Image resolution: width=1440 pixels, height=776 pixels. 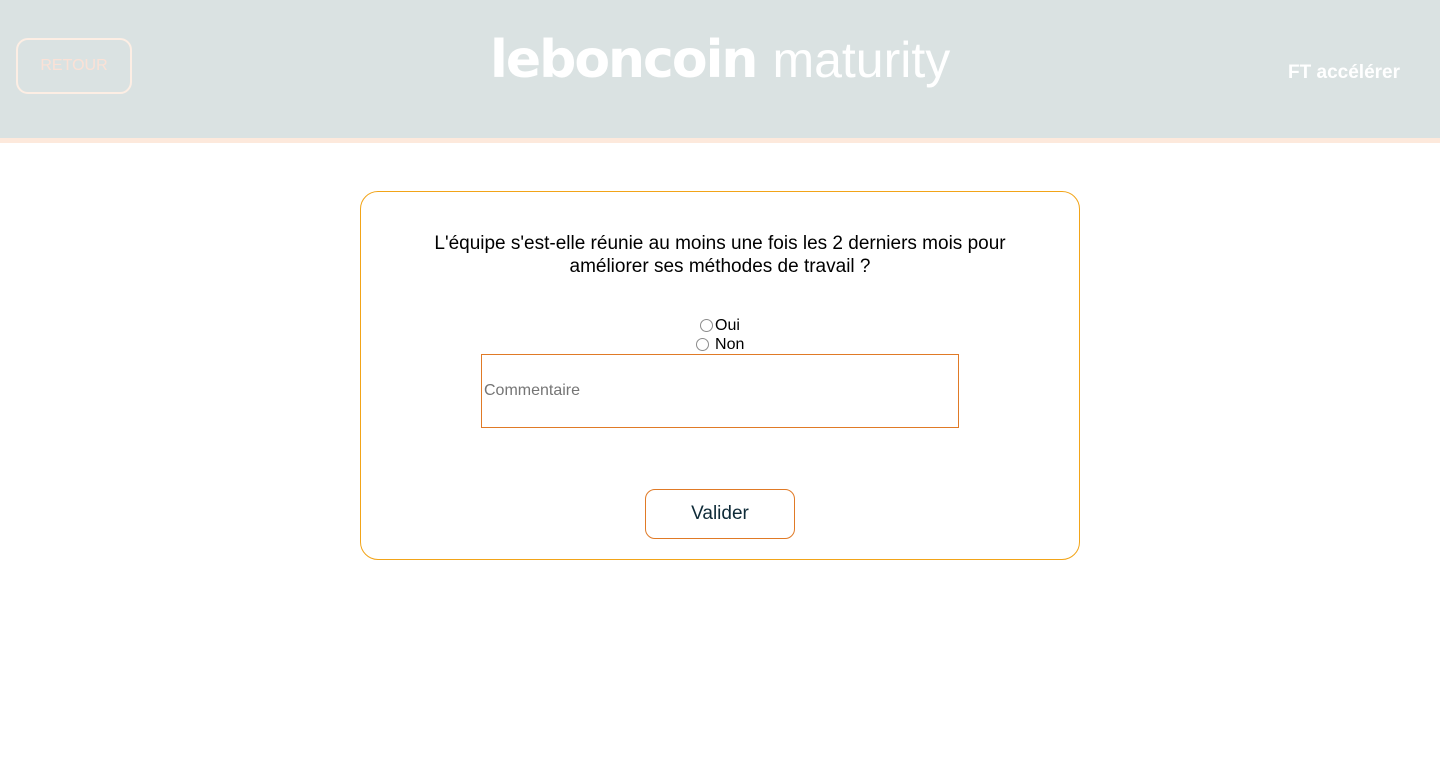 I want to click on team-name: FT accélérer, so click(x=1344, y=72).